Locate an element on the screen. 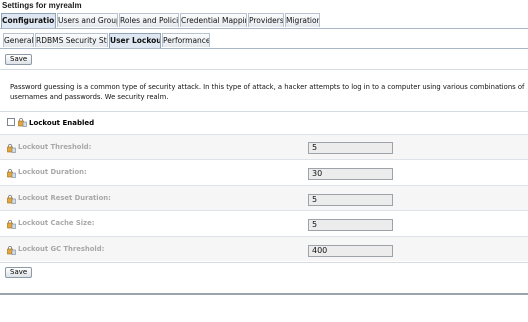  tab-users-and-groups: Users and Groups is located at coordinates (87, 20).